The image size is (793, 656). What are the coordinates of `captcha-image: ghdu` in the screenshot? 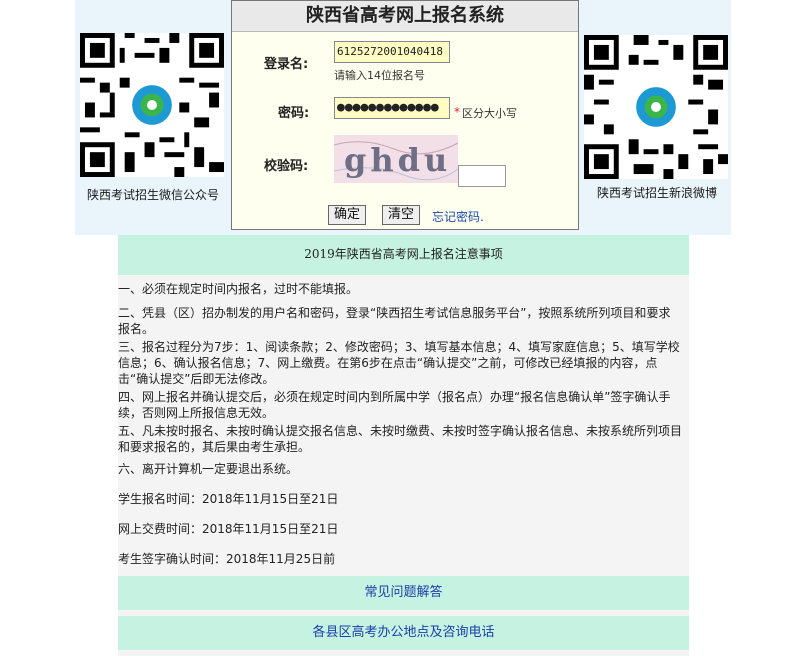 It's located at (396, 159).